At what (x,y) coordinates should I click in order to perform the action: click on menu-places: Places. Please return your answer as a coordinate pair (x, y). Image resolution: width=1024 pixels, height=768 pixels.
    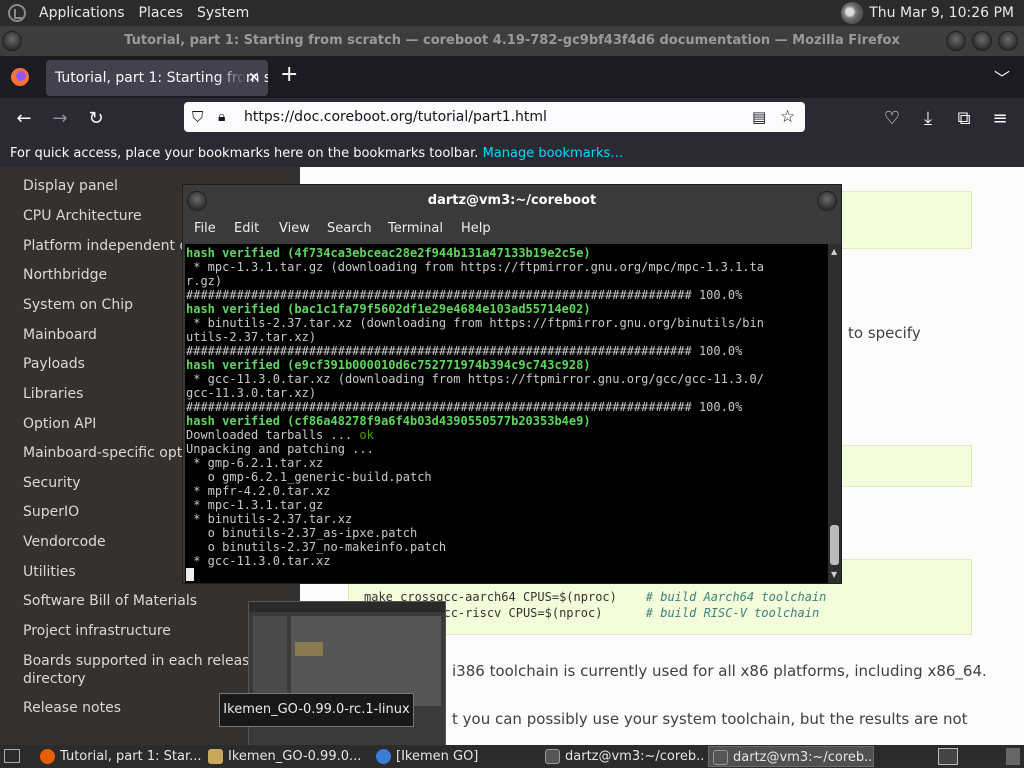
    Looking at the image, I should click on (161, 13).